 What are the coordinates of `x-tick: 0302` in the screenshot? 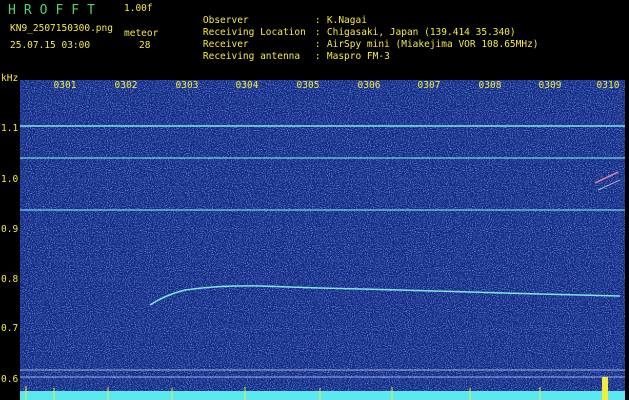 It's located at (126, 85).